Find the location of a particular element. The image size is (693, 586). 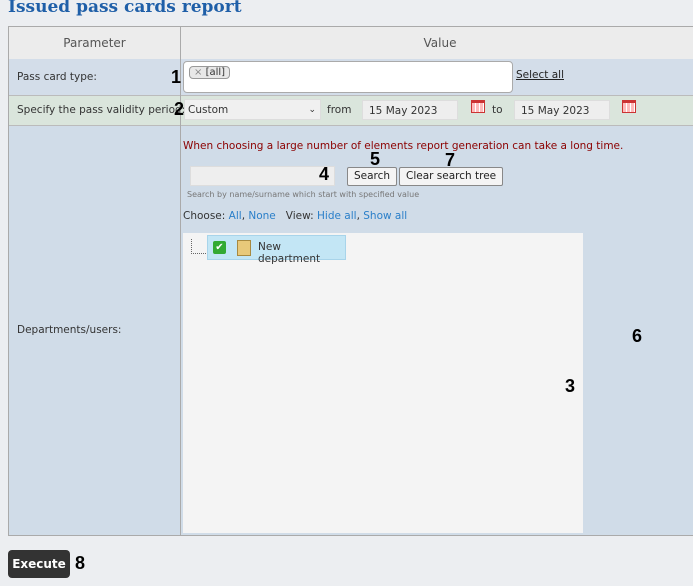

tree-node: ✔ New department is located at coordinates (276, 250).